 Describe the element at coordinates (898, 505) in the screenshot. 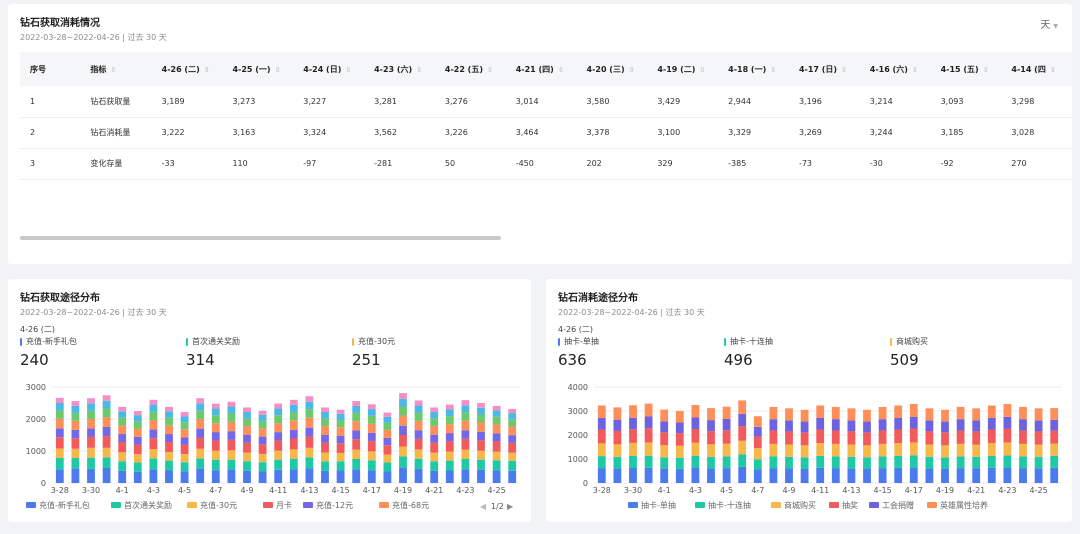

I see `legend-label: 工会捐赠` at that location.